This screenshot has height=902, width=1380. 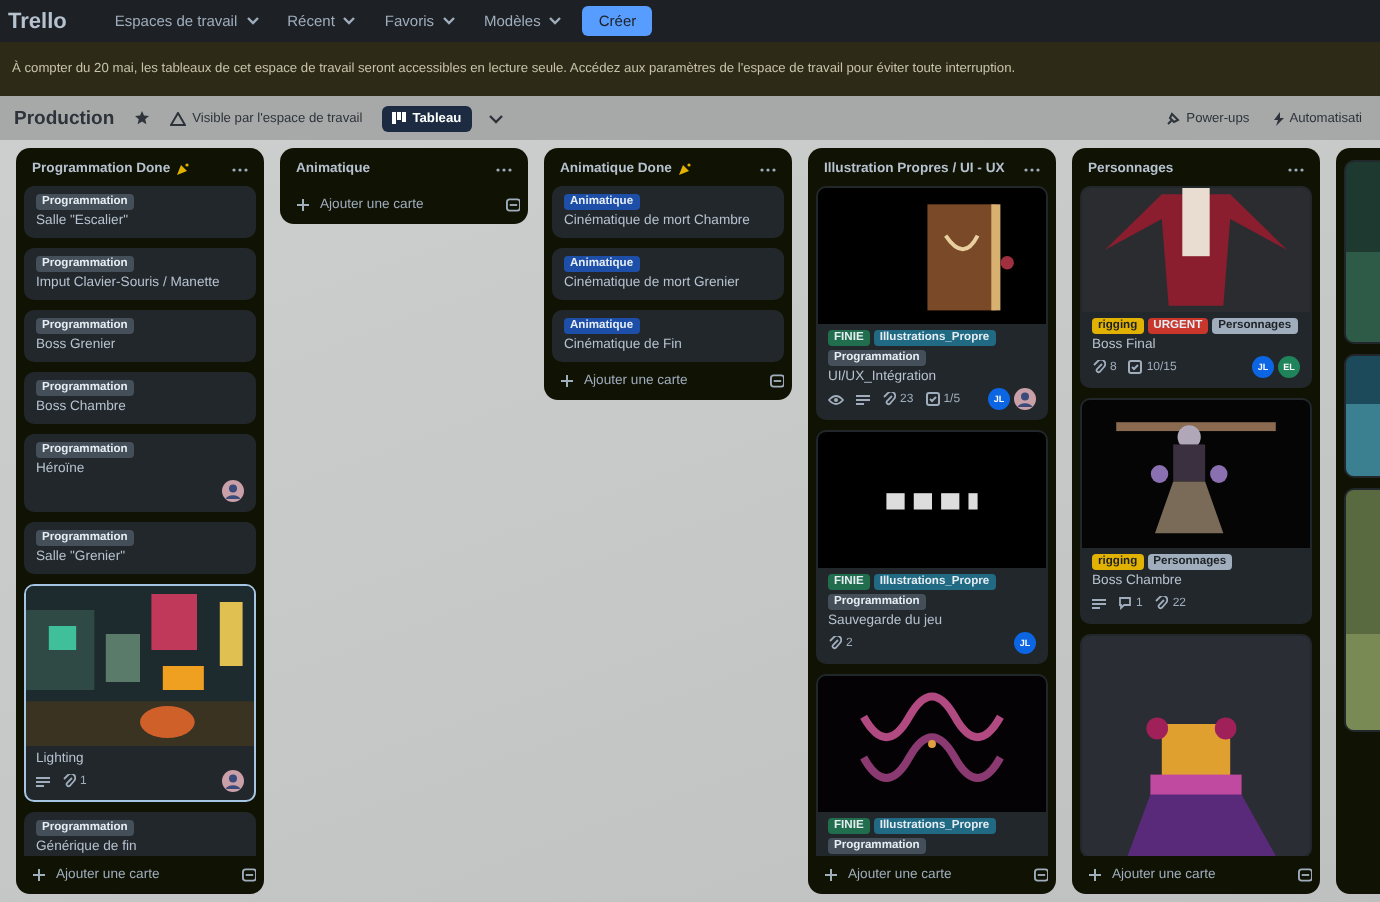 I want to click on star-icon, so click(x=142, y=118).